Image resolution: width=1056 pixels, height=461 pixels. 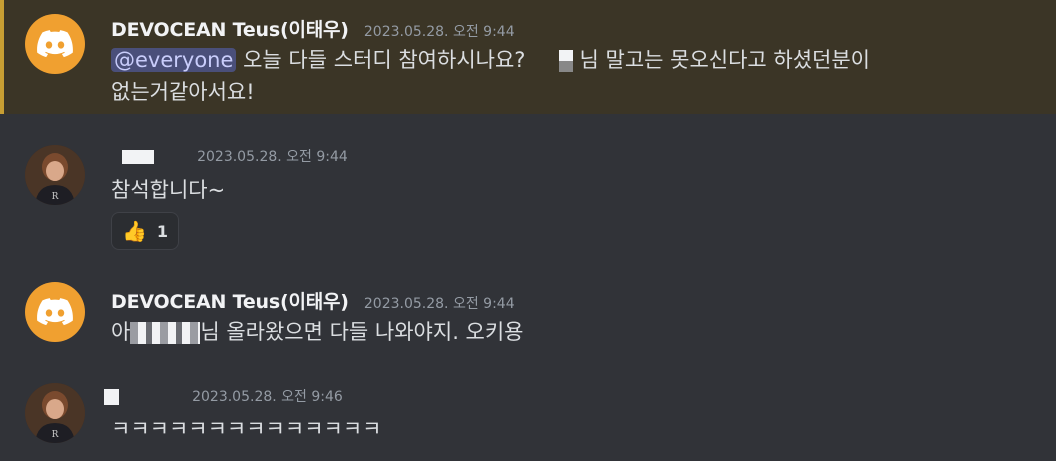 What do you see at coordinates (362, 332) in the screenshot?
I see `message-text-suffix: 님 올라왔으면 다들 나와야지. 오키용` at bounding box center [362, 332].